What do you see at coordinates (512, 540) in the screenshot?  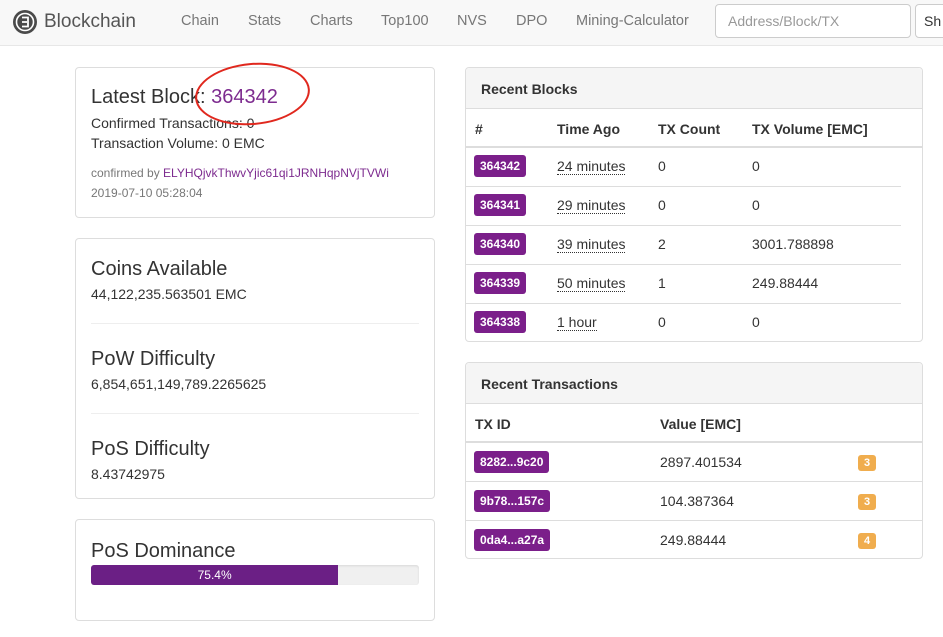 I see `tx-link-badge: 0da4...a27a` at bounding box center [512, 540].